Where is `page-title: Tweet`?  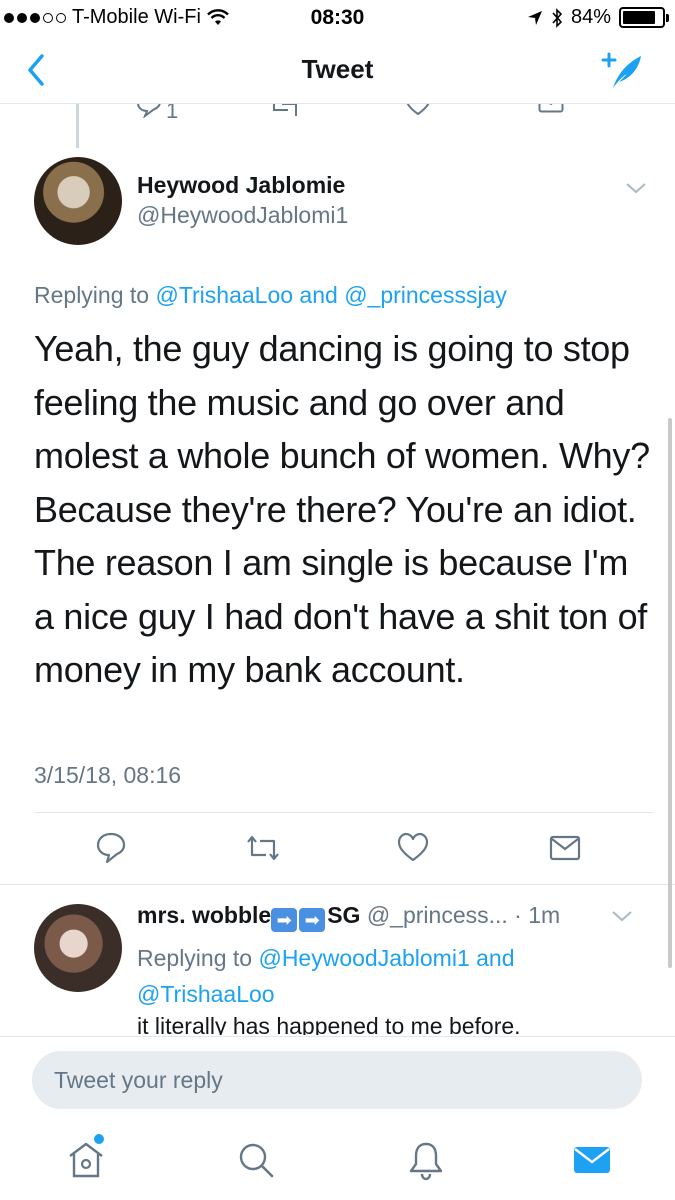 page-title: Tweet is located at coordinates (337, 69).